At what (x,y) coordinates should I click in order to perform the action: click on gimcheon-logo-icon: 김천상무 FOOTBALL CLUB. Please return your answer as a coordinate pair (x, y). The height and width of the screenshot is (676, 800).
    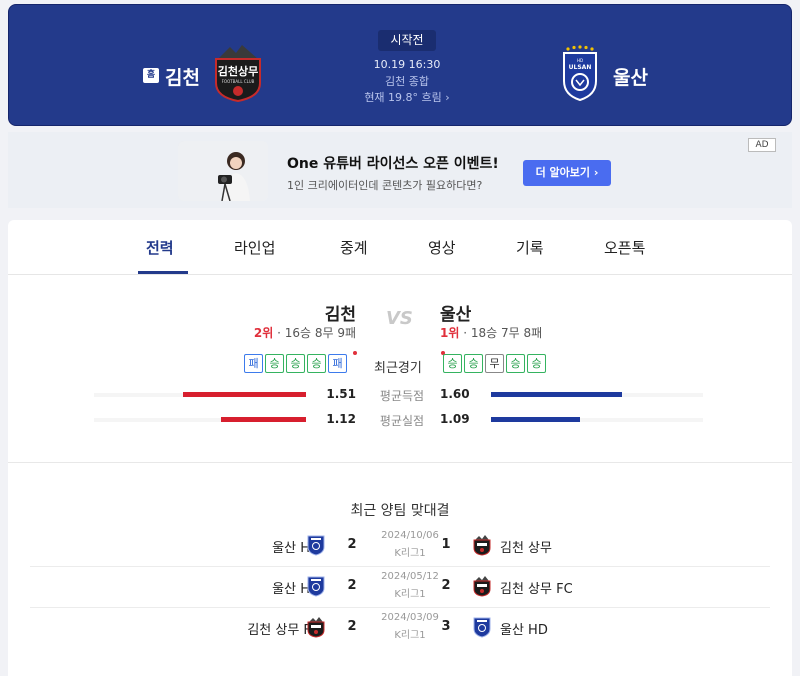
    Looking at the image, I should click on (238, 73).